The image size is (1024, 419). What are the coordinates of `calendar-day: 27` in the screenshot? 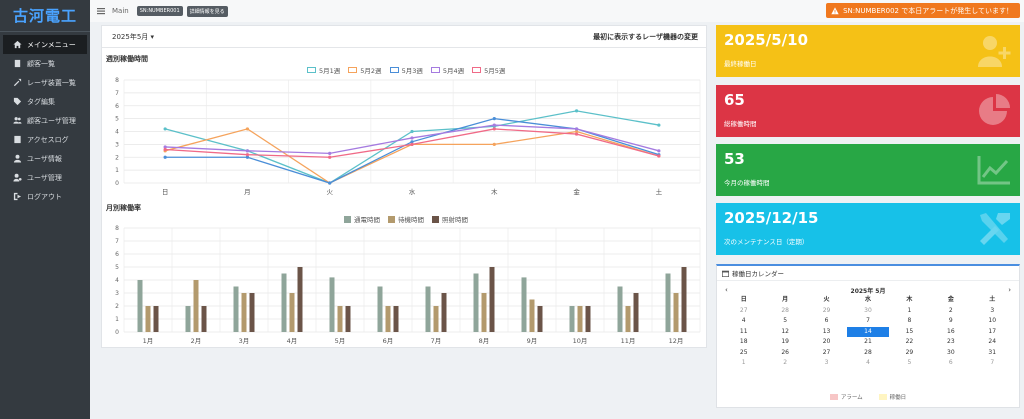 It's located at (743, 311).